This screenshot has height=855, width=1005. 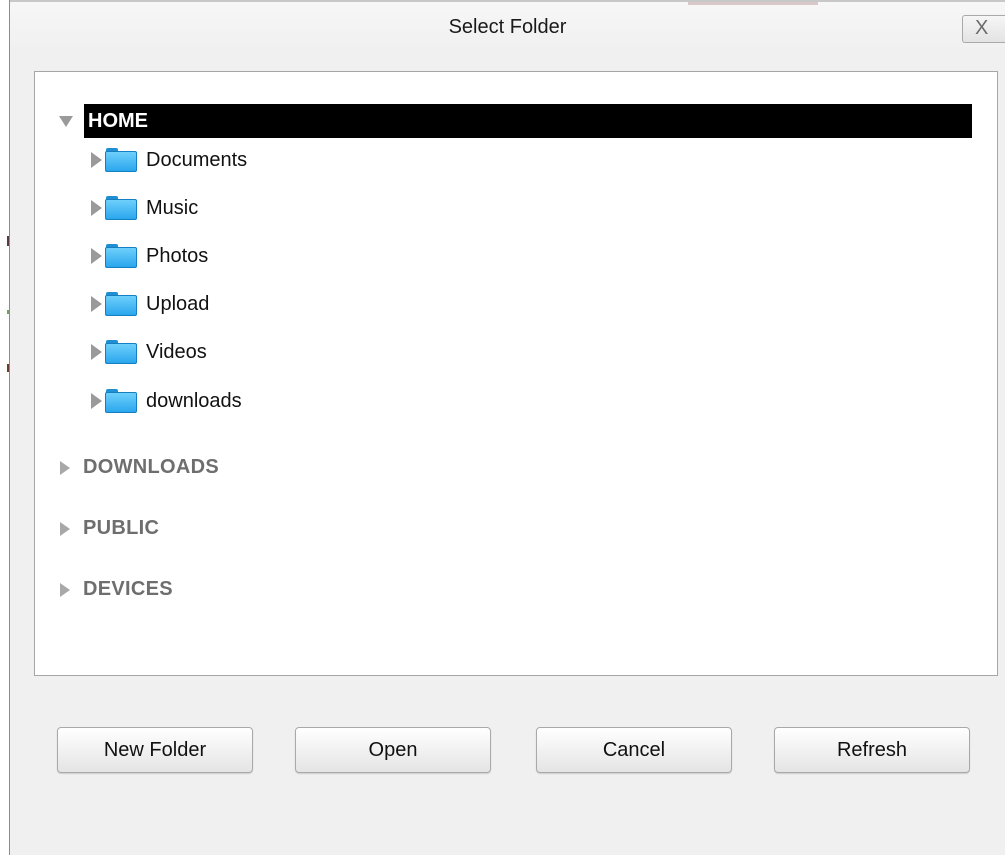 I want to click on dialog-title: Select Folder, so click(x=507, y=27).